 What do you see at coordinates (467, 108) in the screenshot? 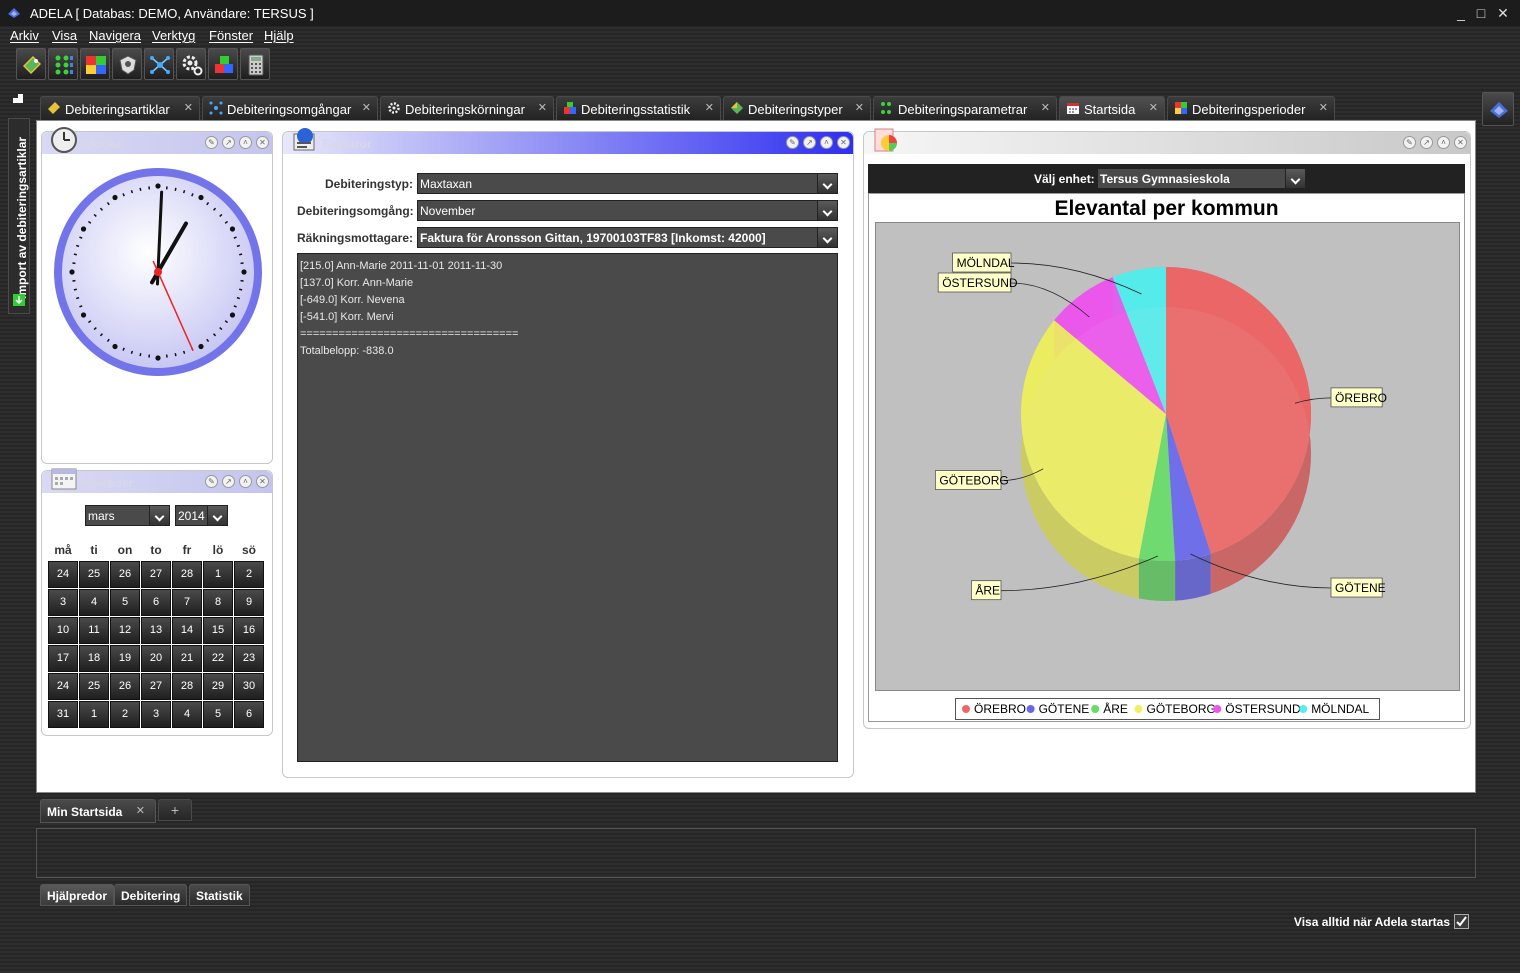
I see `tab-debiteringskorningar: Debiteringskörningar ✕` at bounding box center [467, 108].